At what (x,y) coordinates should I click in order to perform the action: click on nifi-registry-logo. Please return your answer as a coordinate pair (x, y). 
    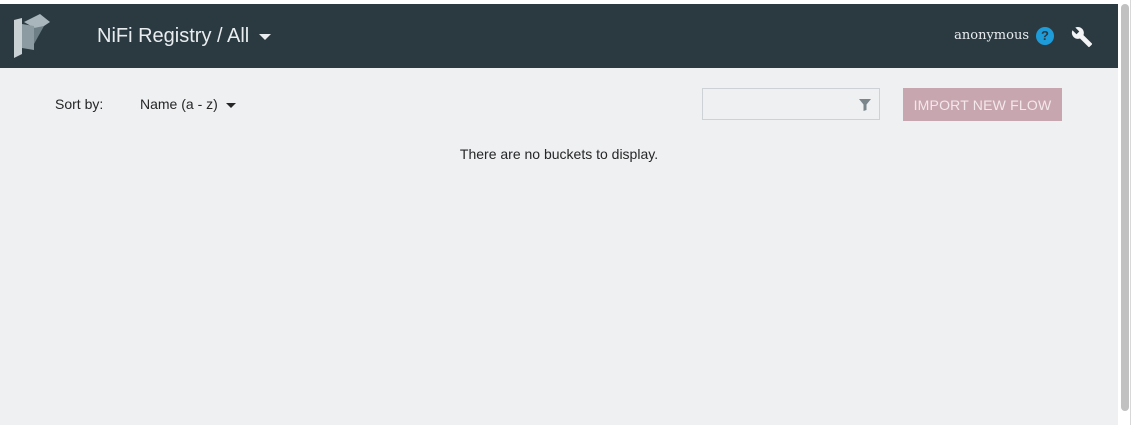
    Looking at the image, I should click on (32, 36).